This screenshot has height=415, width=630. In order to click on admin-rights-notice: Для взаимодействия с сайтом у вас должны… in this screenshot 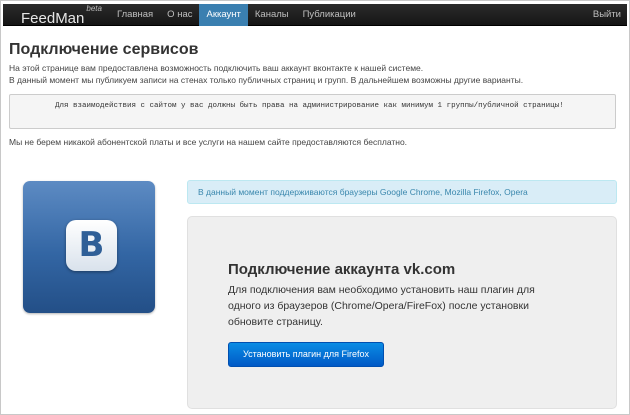, I will do `click(312, 111)`.